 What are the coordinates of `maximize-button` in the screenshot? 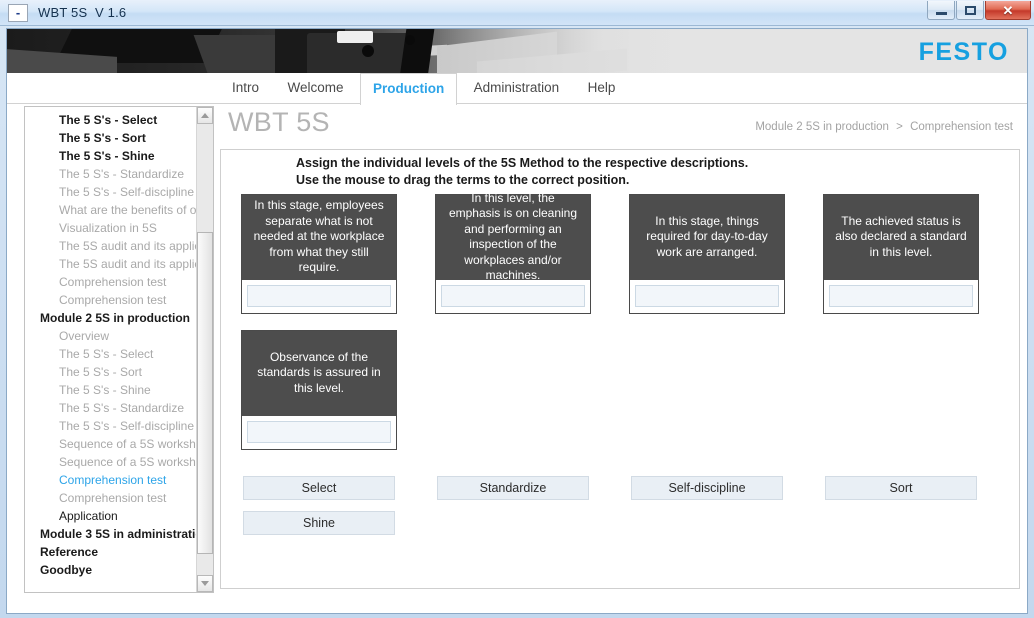 It's located at (970, 10).